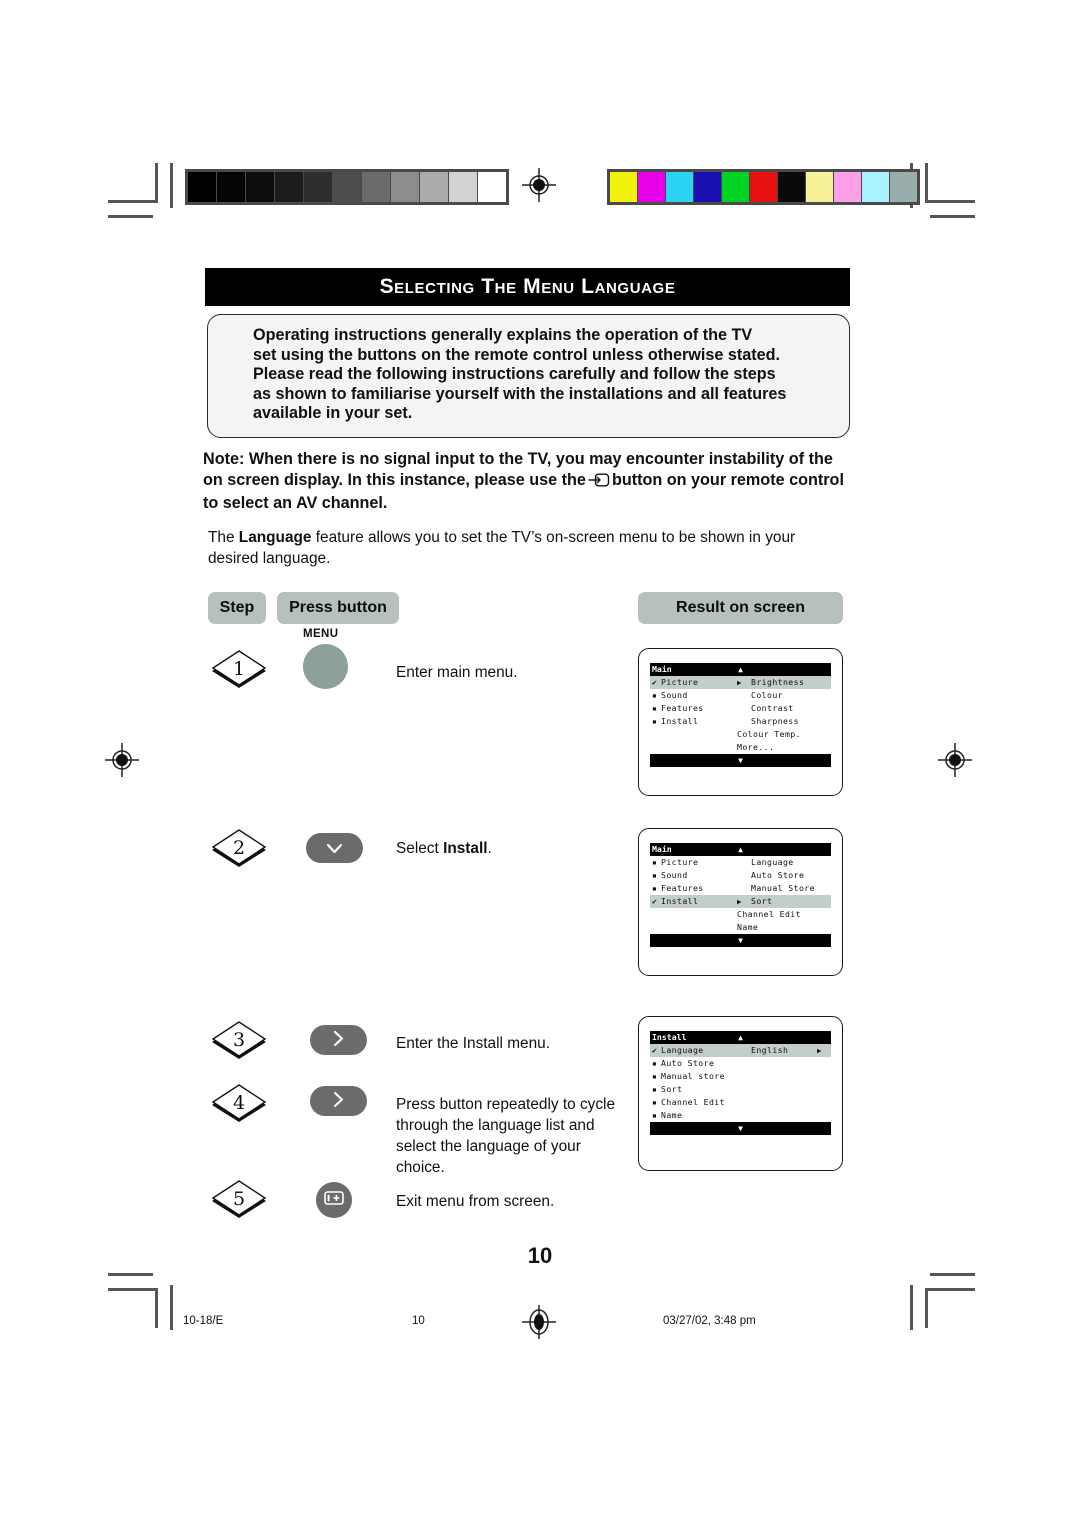 This screenshot has width=1080, height=1528. I want to click on osd-item-value: Contrast, so click(772, 708).